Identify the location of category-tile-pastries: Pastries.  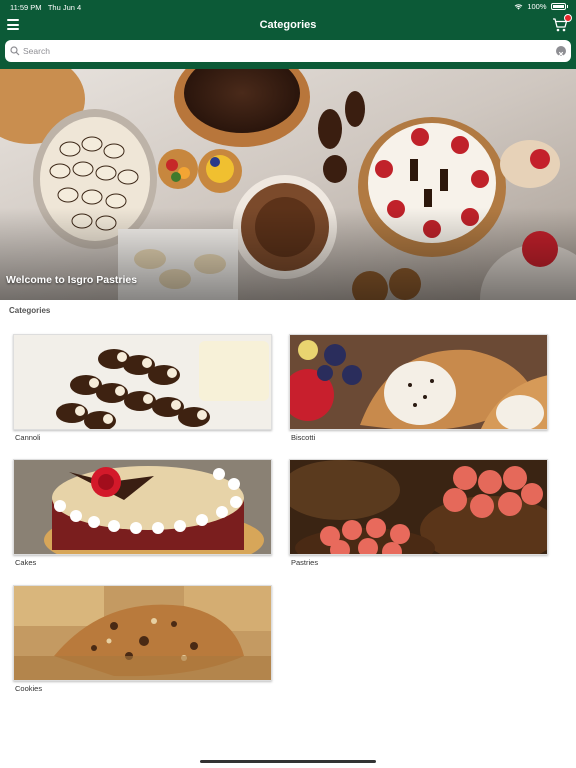
(418, 513).